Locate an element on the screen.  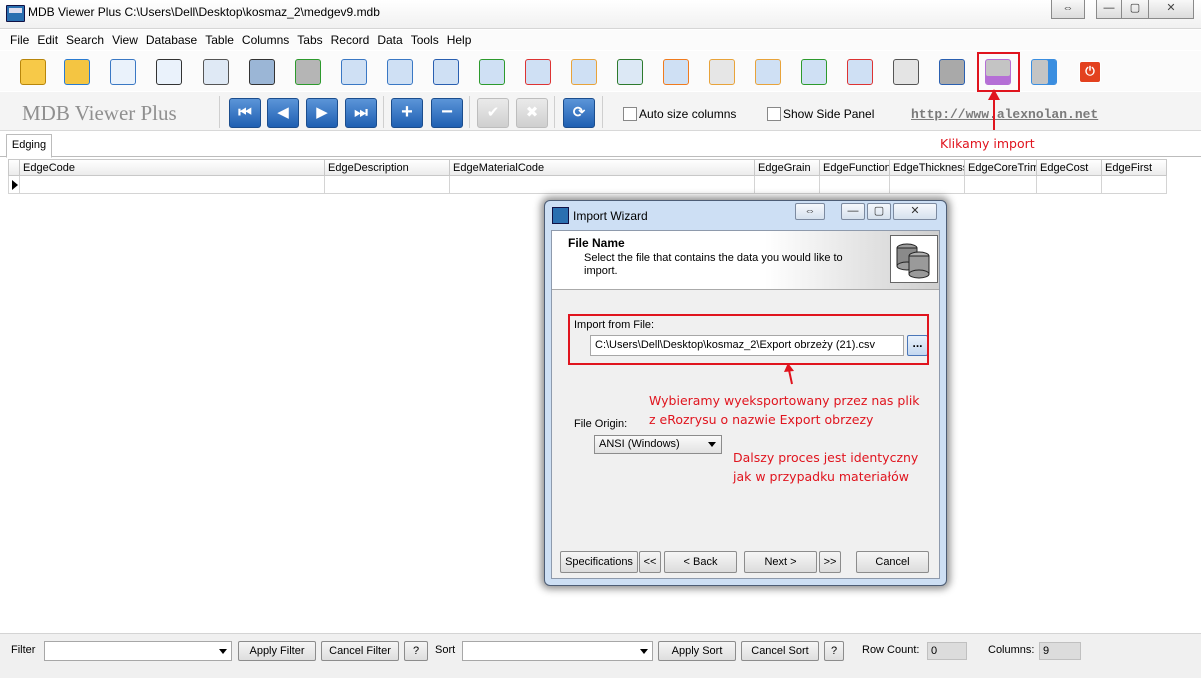
menu-data: Data is located at coordinates (389, 40).